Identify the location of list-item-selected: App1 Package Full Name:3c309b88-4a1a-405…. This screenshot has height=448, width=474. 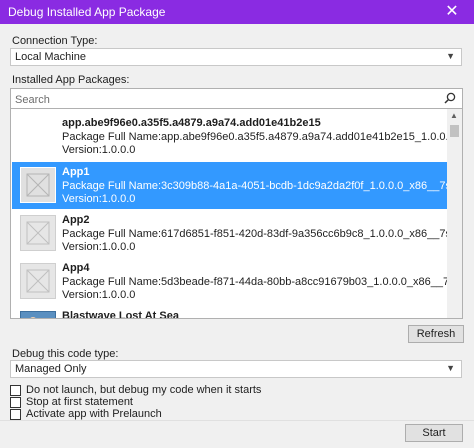
(237, 185).